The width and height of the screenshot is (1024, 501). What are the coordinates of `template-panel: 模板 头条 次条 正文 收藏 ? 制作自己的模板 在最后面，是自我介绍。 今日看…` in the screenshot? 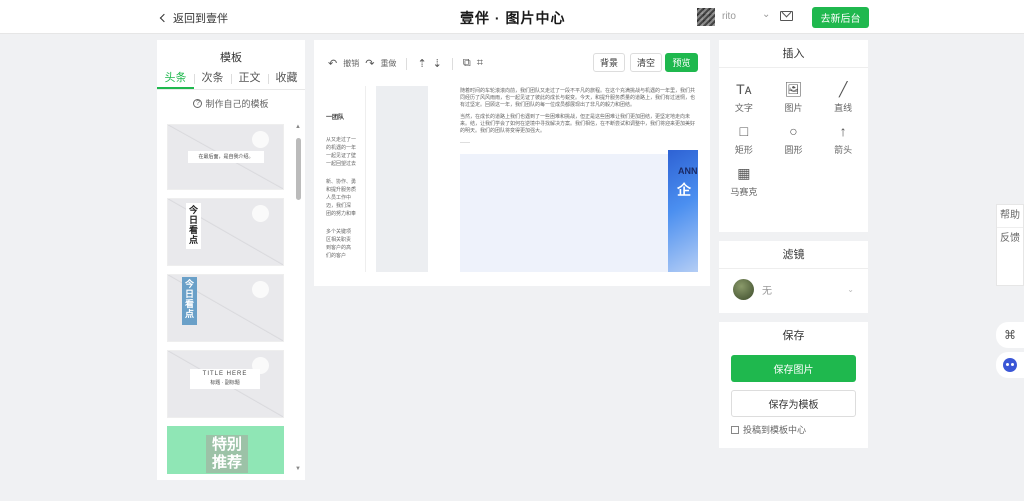 It's located at (231, 260).